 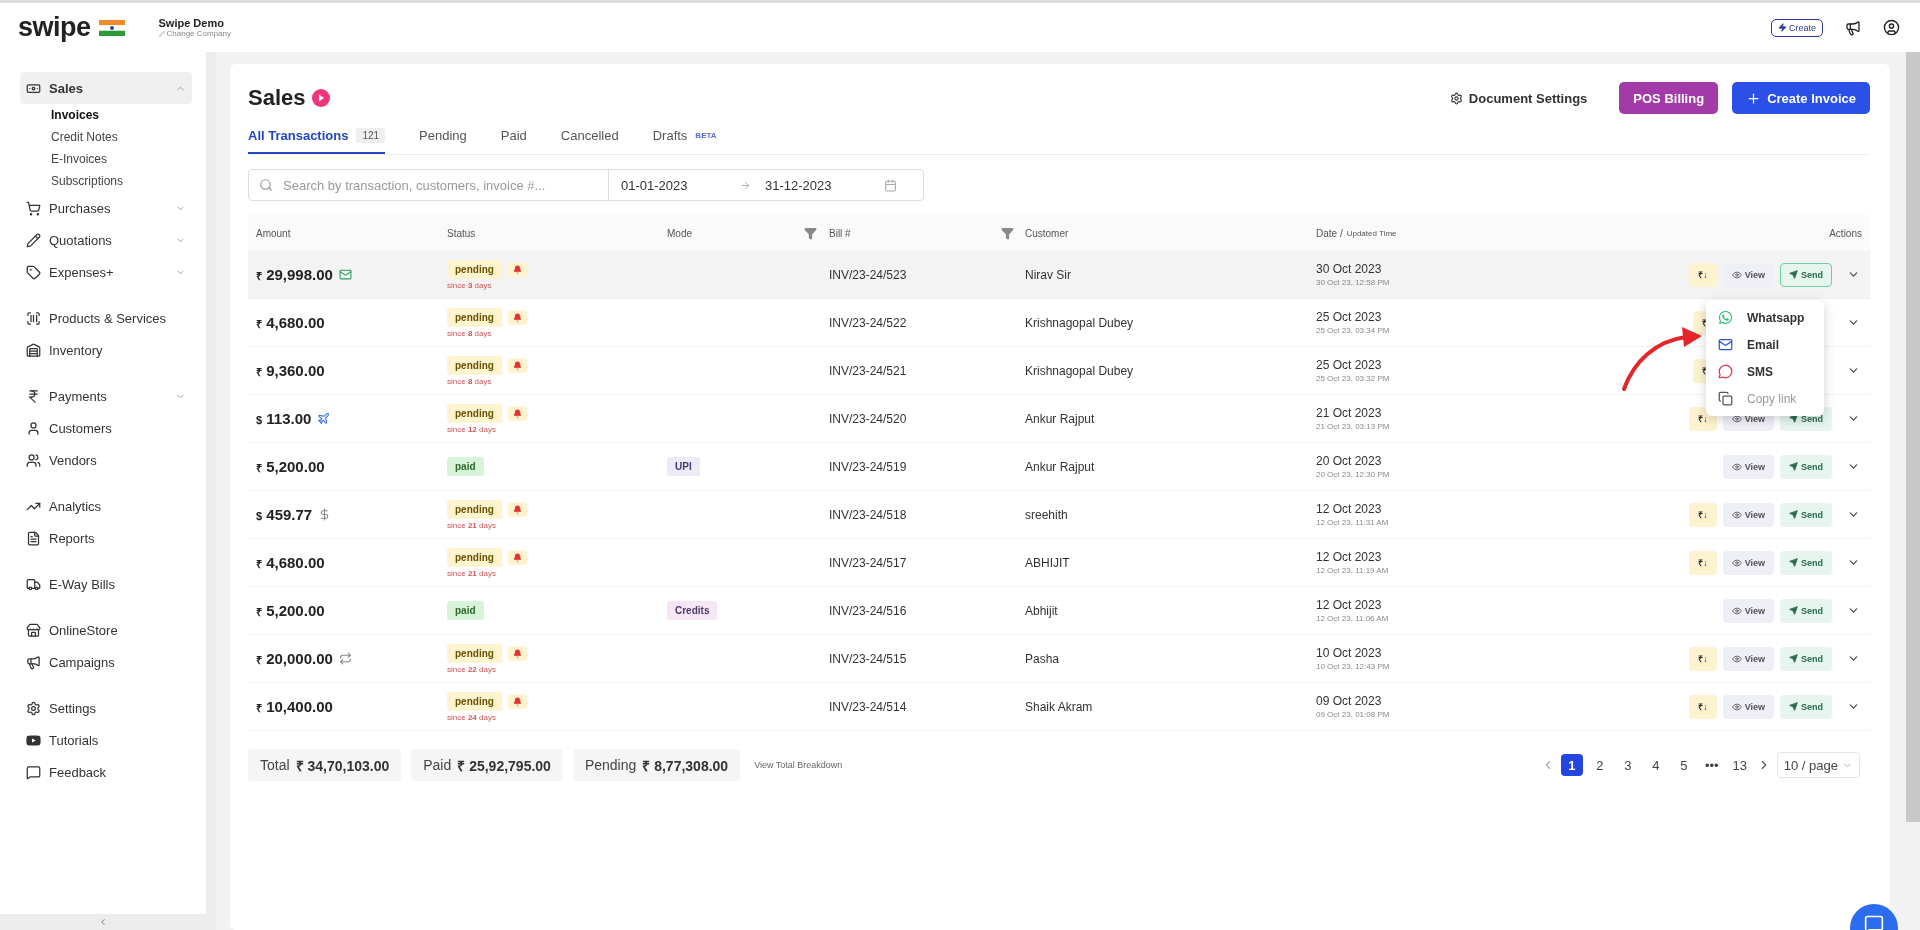 I want to click on updated-time: 10 Oct 23, 12:43 PM, so click(x=1353, y=666).